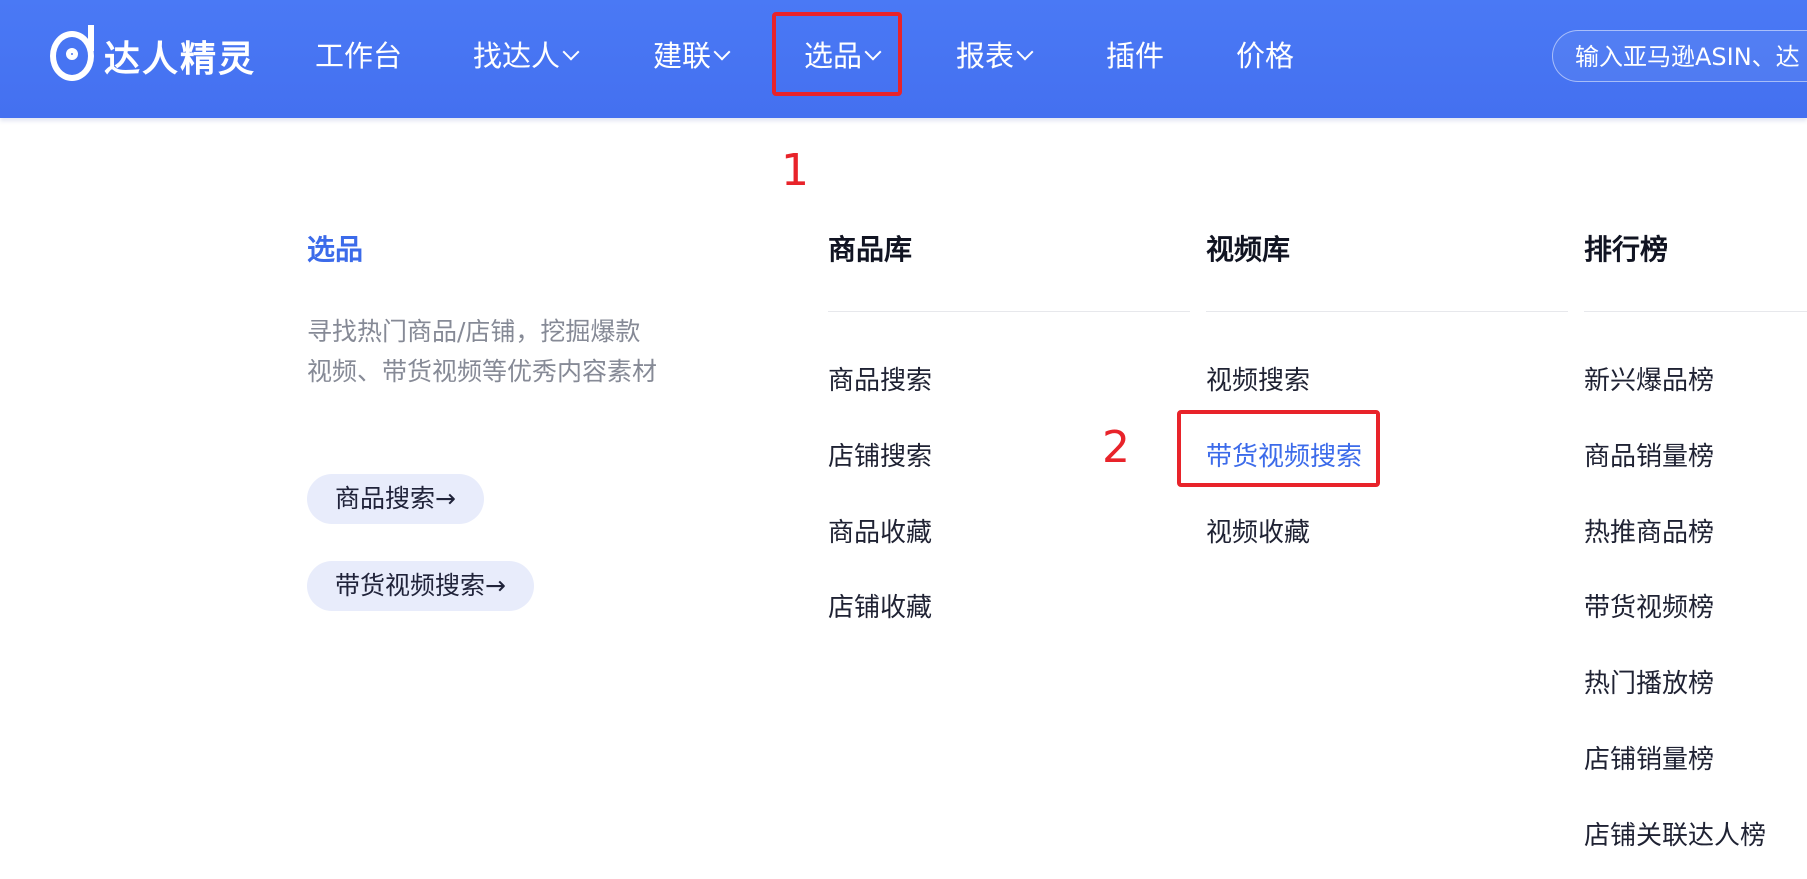 This screenshot has width=1807, height=879. Describe the element at coordinates (1258, 378) in the screenshot. I see `menu-item-video-search: 视频搜索` at that location.